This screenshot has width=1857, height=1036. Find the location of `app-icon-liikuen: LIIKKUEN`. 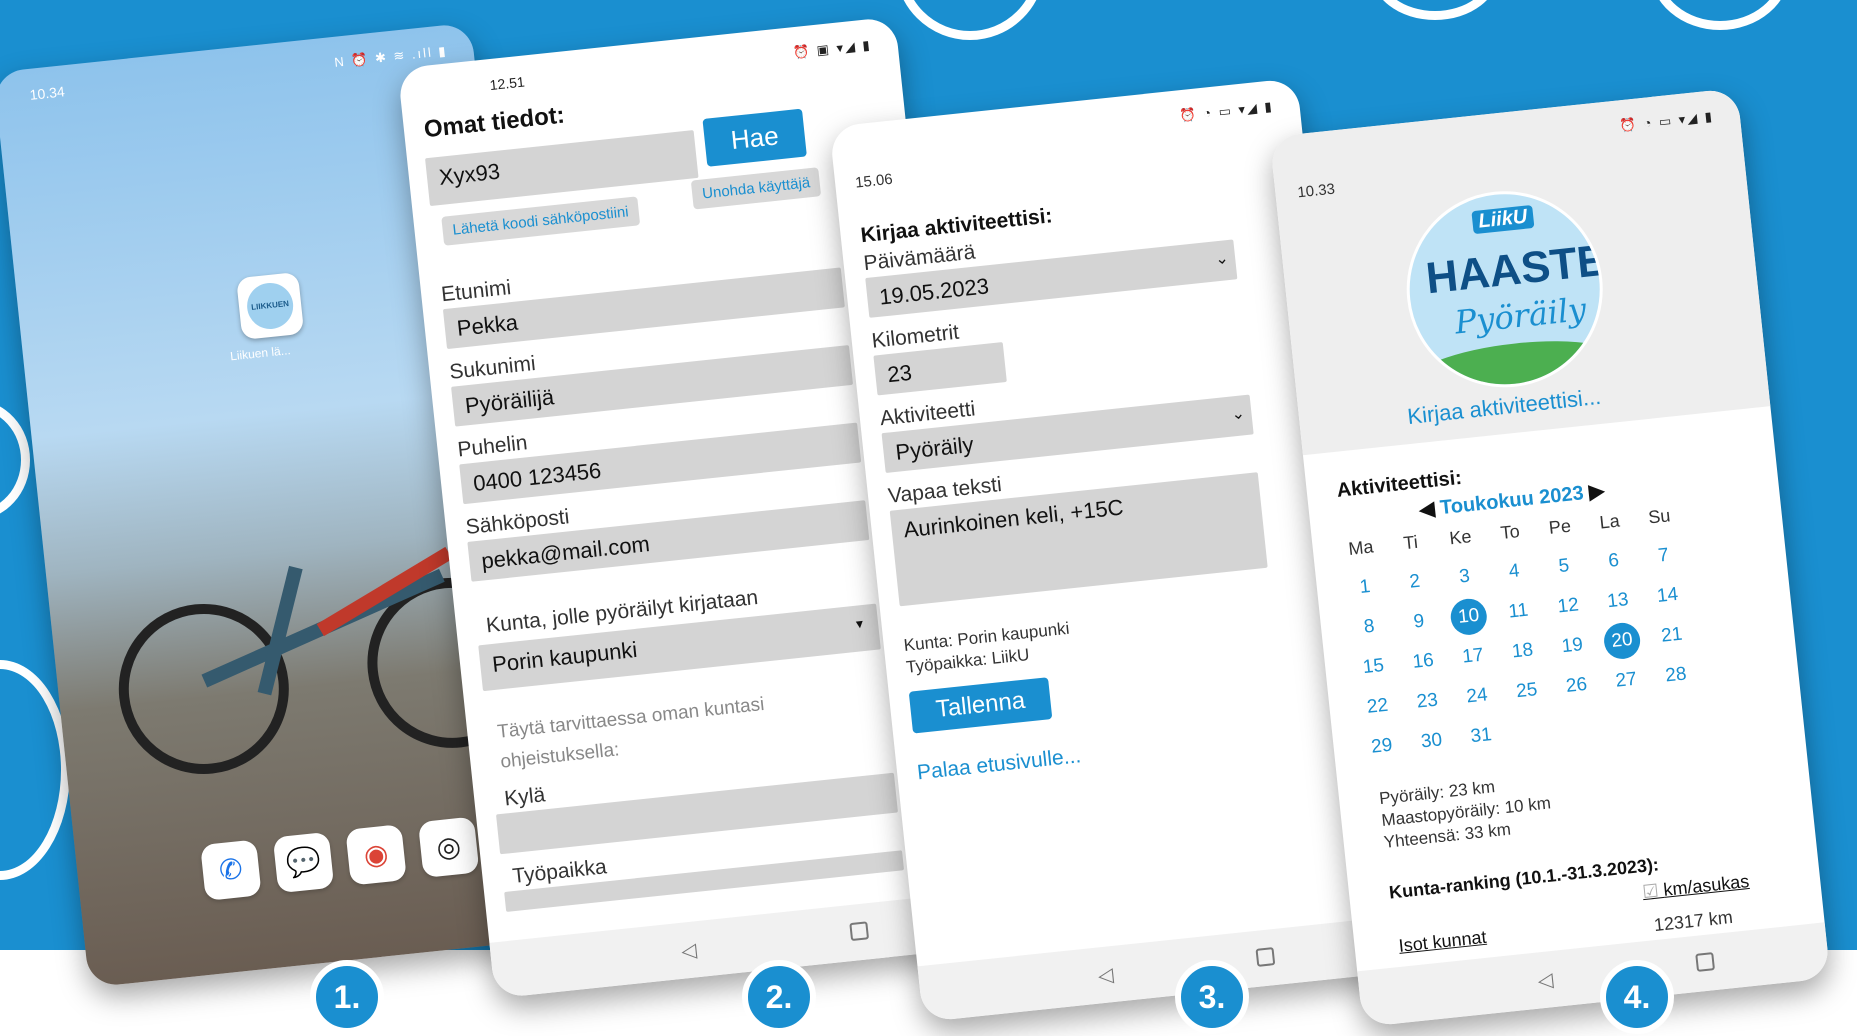

app-icon-liikuen: LIIKKUEN is located at coordinates (270, 306).